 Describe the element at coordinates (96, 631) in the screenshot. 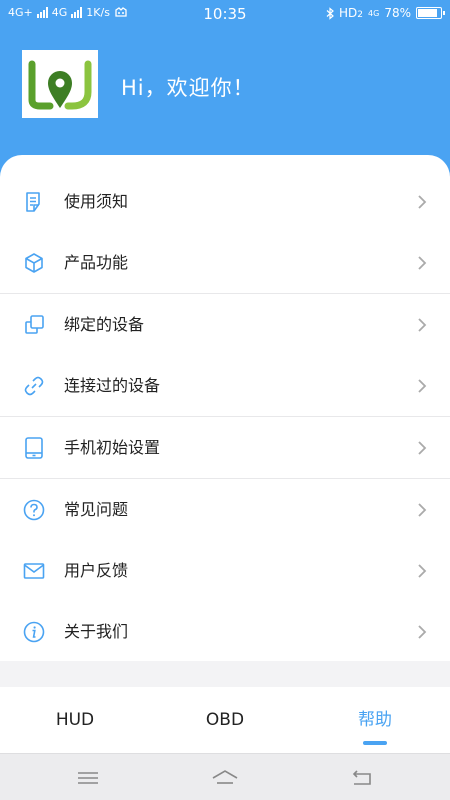

I see `menu-item-label: 关于我们` at that location.